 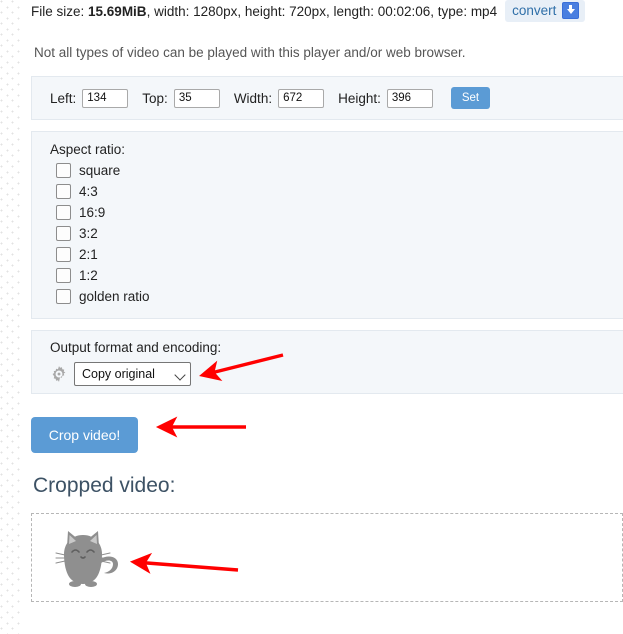 What do you see at coordinates (86, 559) in the screenshot?
I see `cat-illustration` at bounding box center [86, 559].